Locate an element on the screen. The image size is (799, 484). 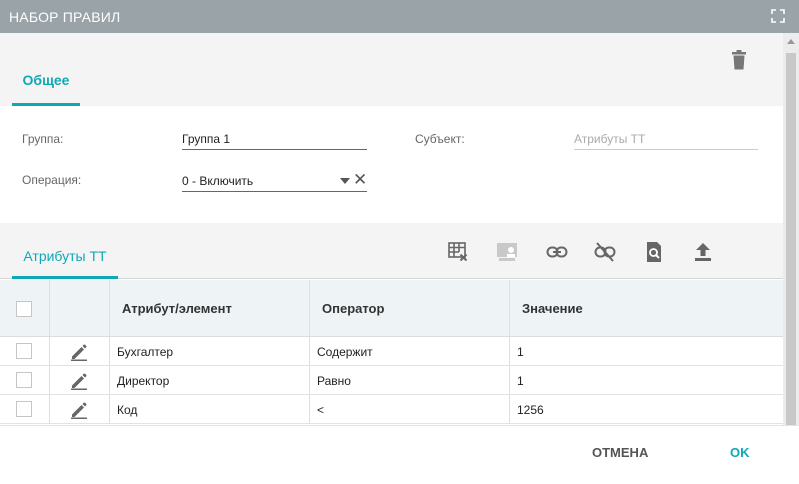
document-search-icon is located at coordinates (654, 252).